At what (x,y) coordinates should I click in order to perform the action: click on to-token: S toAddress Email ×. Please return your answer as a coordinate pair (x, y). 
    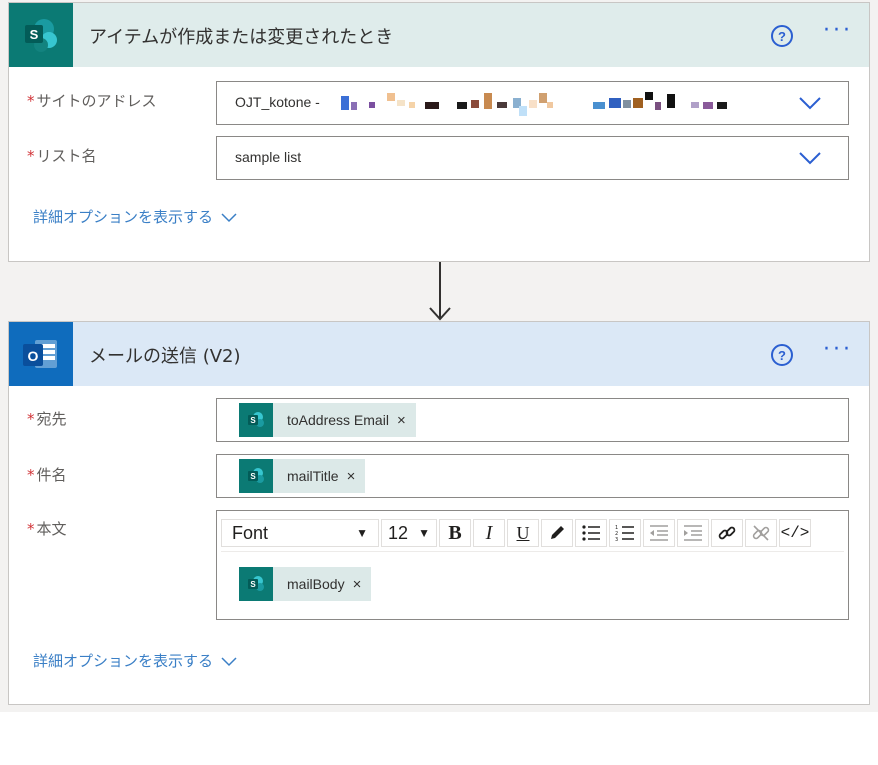
    Looking at the image, I should click on (327, 420).